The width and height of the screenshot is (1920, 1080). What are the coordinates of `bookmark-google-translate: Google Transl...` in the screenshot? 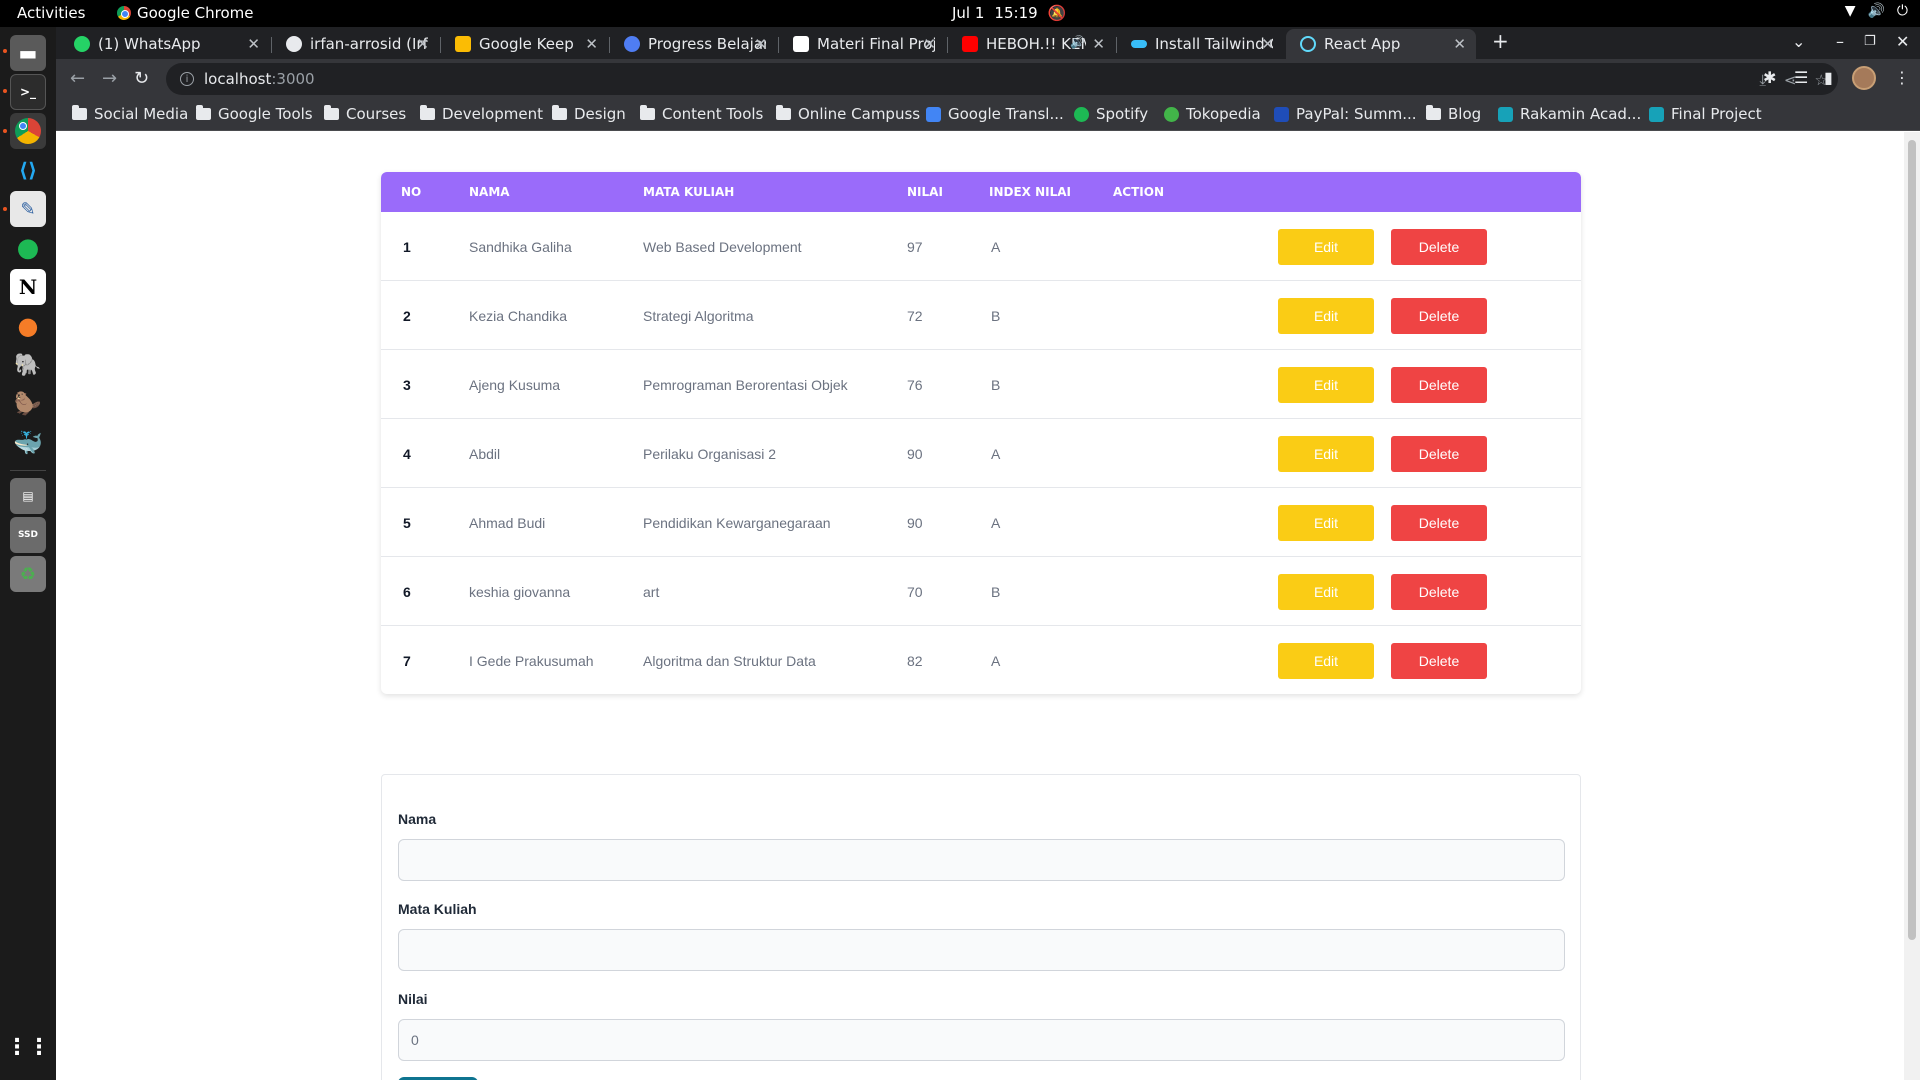 It's located at (995, 114).